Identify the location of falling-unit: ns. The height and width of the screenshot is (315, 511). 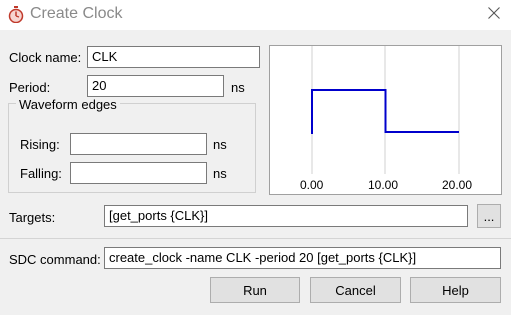
(220, 173).